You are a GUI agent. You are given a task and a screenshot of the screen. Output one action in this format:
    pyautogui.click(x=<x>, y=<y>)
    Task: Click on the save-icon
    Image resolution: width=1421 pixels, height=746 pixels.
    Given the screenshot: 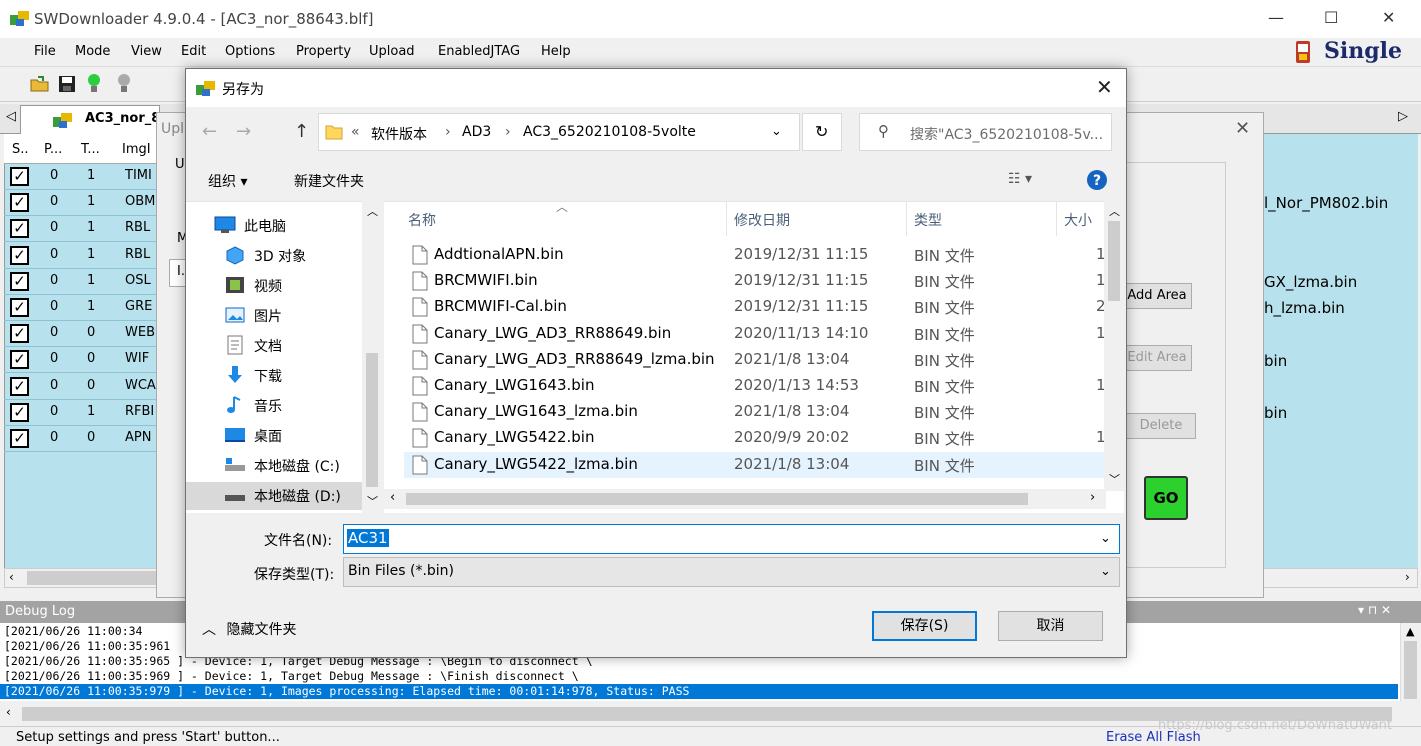 What is the action you would take?
    pyautogui.click(x=67, y=84)
    